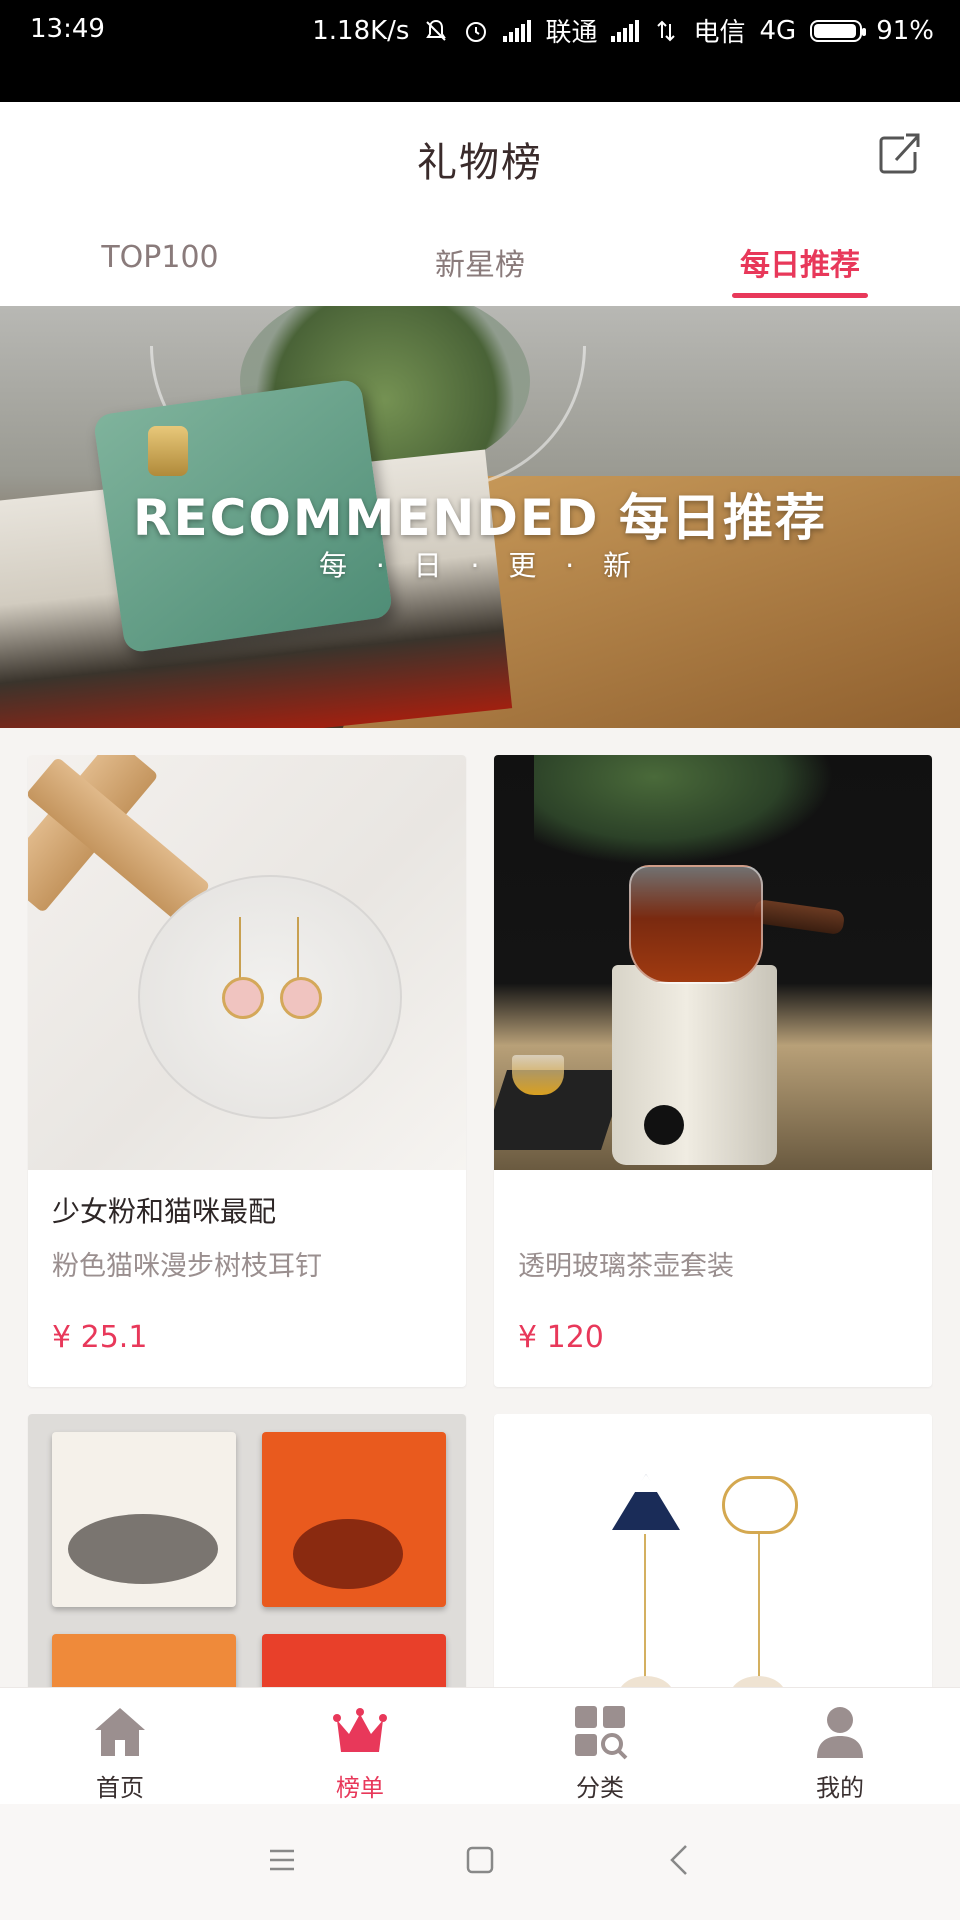 This screenshot has height=1920, width=960. What do you see at coordinates (480, 265) in the screenshot?
I see `tab-new-star-label: 新星榜` at bounding box center [480, 265].